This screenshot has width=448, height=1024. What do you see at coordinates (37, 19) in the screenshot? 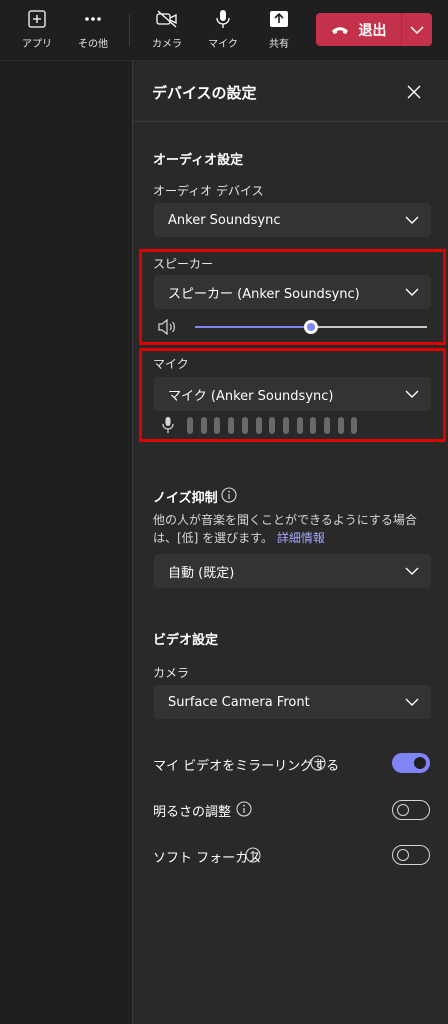
I see `add-app-icon` at bounding box center [37, 19].